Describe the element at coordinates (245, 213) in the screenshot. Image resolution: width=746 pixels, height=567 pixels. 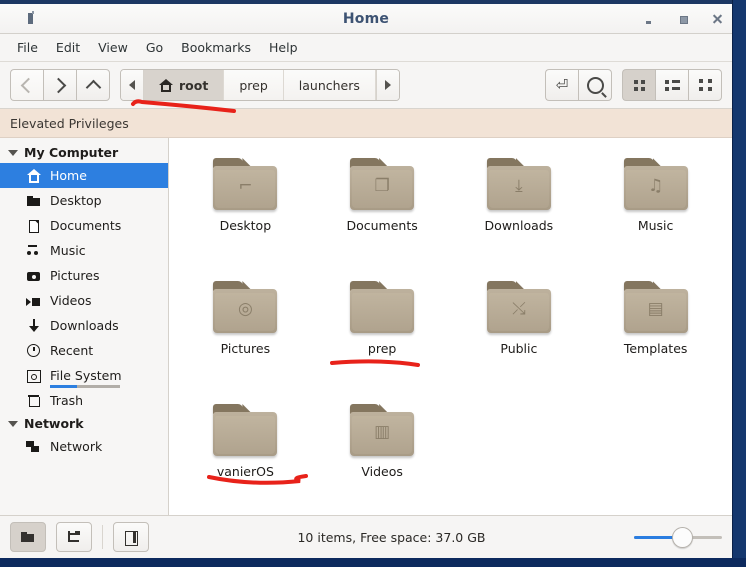
I see `file-item-desktop: ⌐ Desktop` at that location.